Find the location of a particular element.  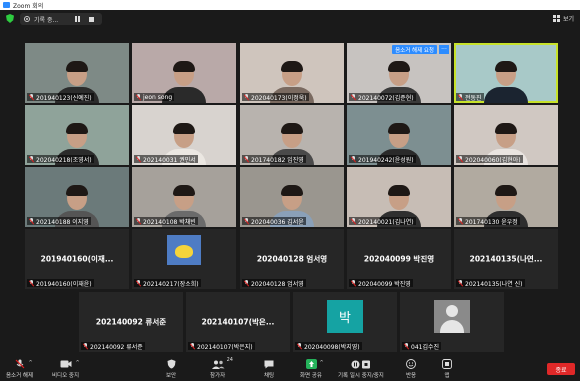

participant-display-name: 202040099 박진영 is located at coordinates (399, 259).